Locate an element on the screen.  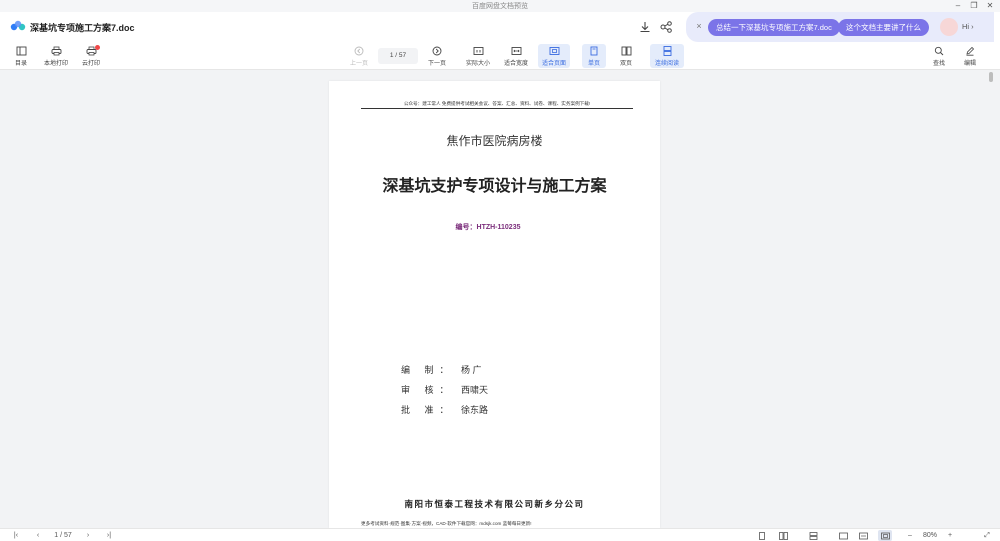
signature-name: 西啸天 is located at coordinates (475, 390).